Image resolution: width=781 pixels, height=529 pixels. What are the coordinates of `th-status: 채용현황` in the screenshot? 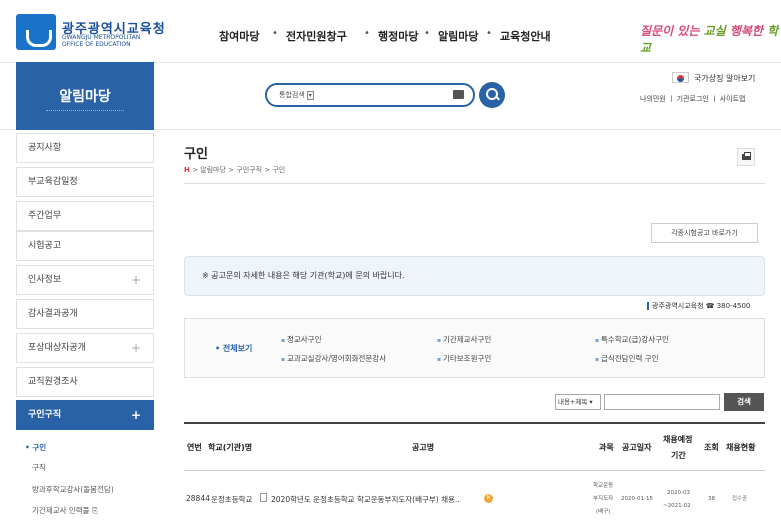 It's located at (741, 447).